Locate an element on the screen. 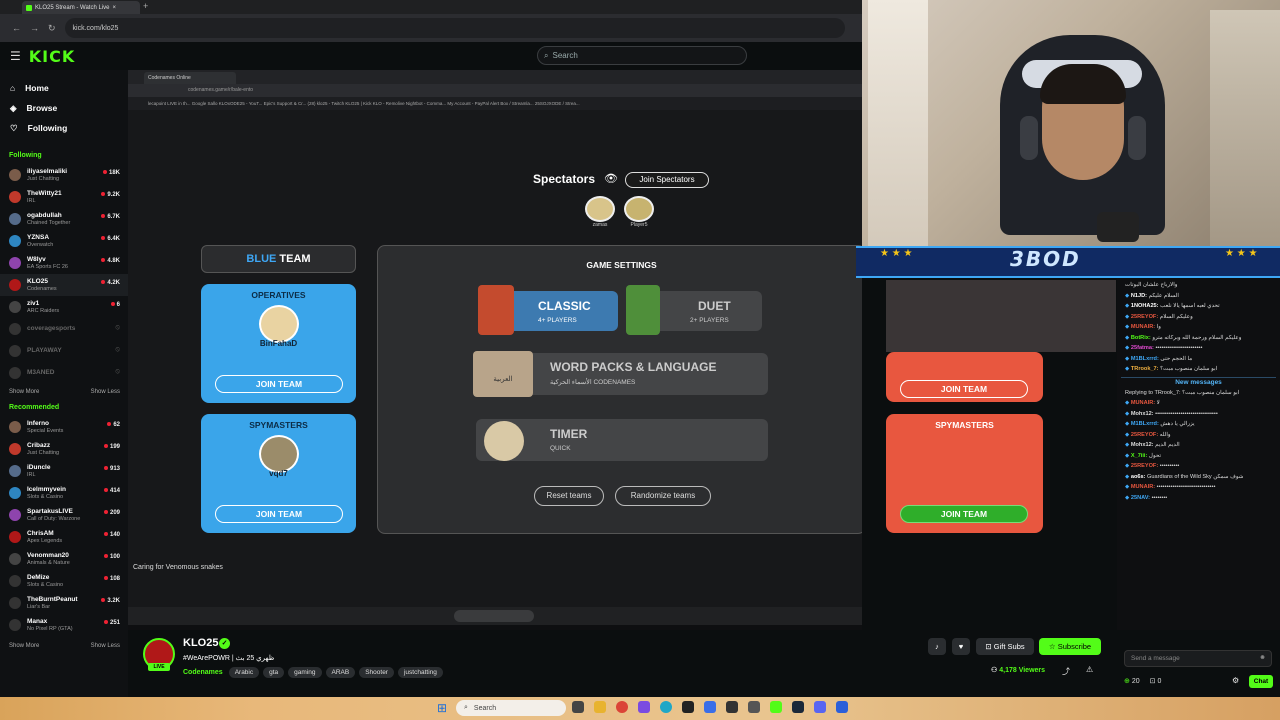  steam-icon is located at coordinates (798, 707).